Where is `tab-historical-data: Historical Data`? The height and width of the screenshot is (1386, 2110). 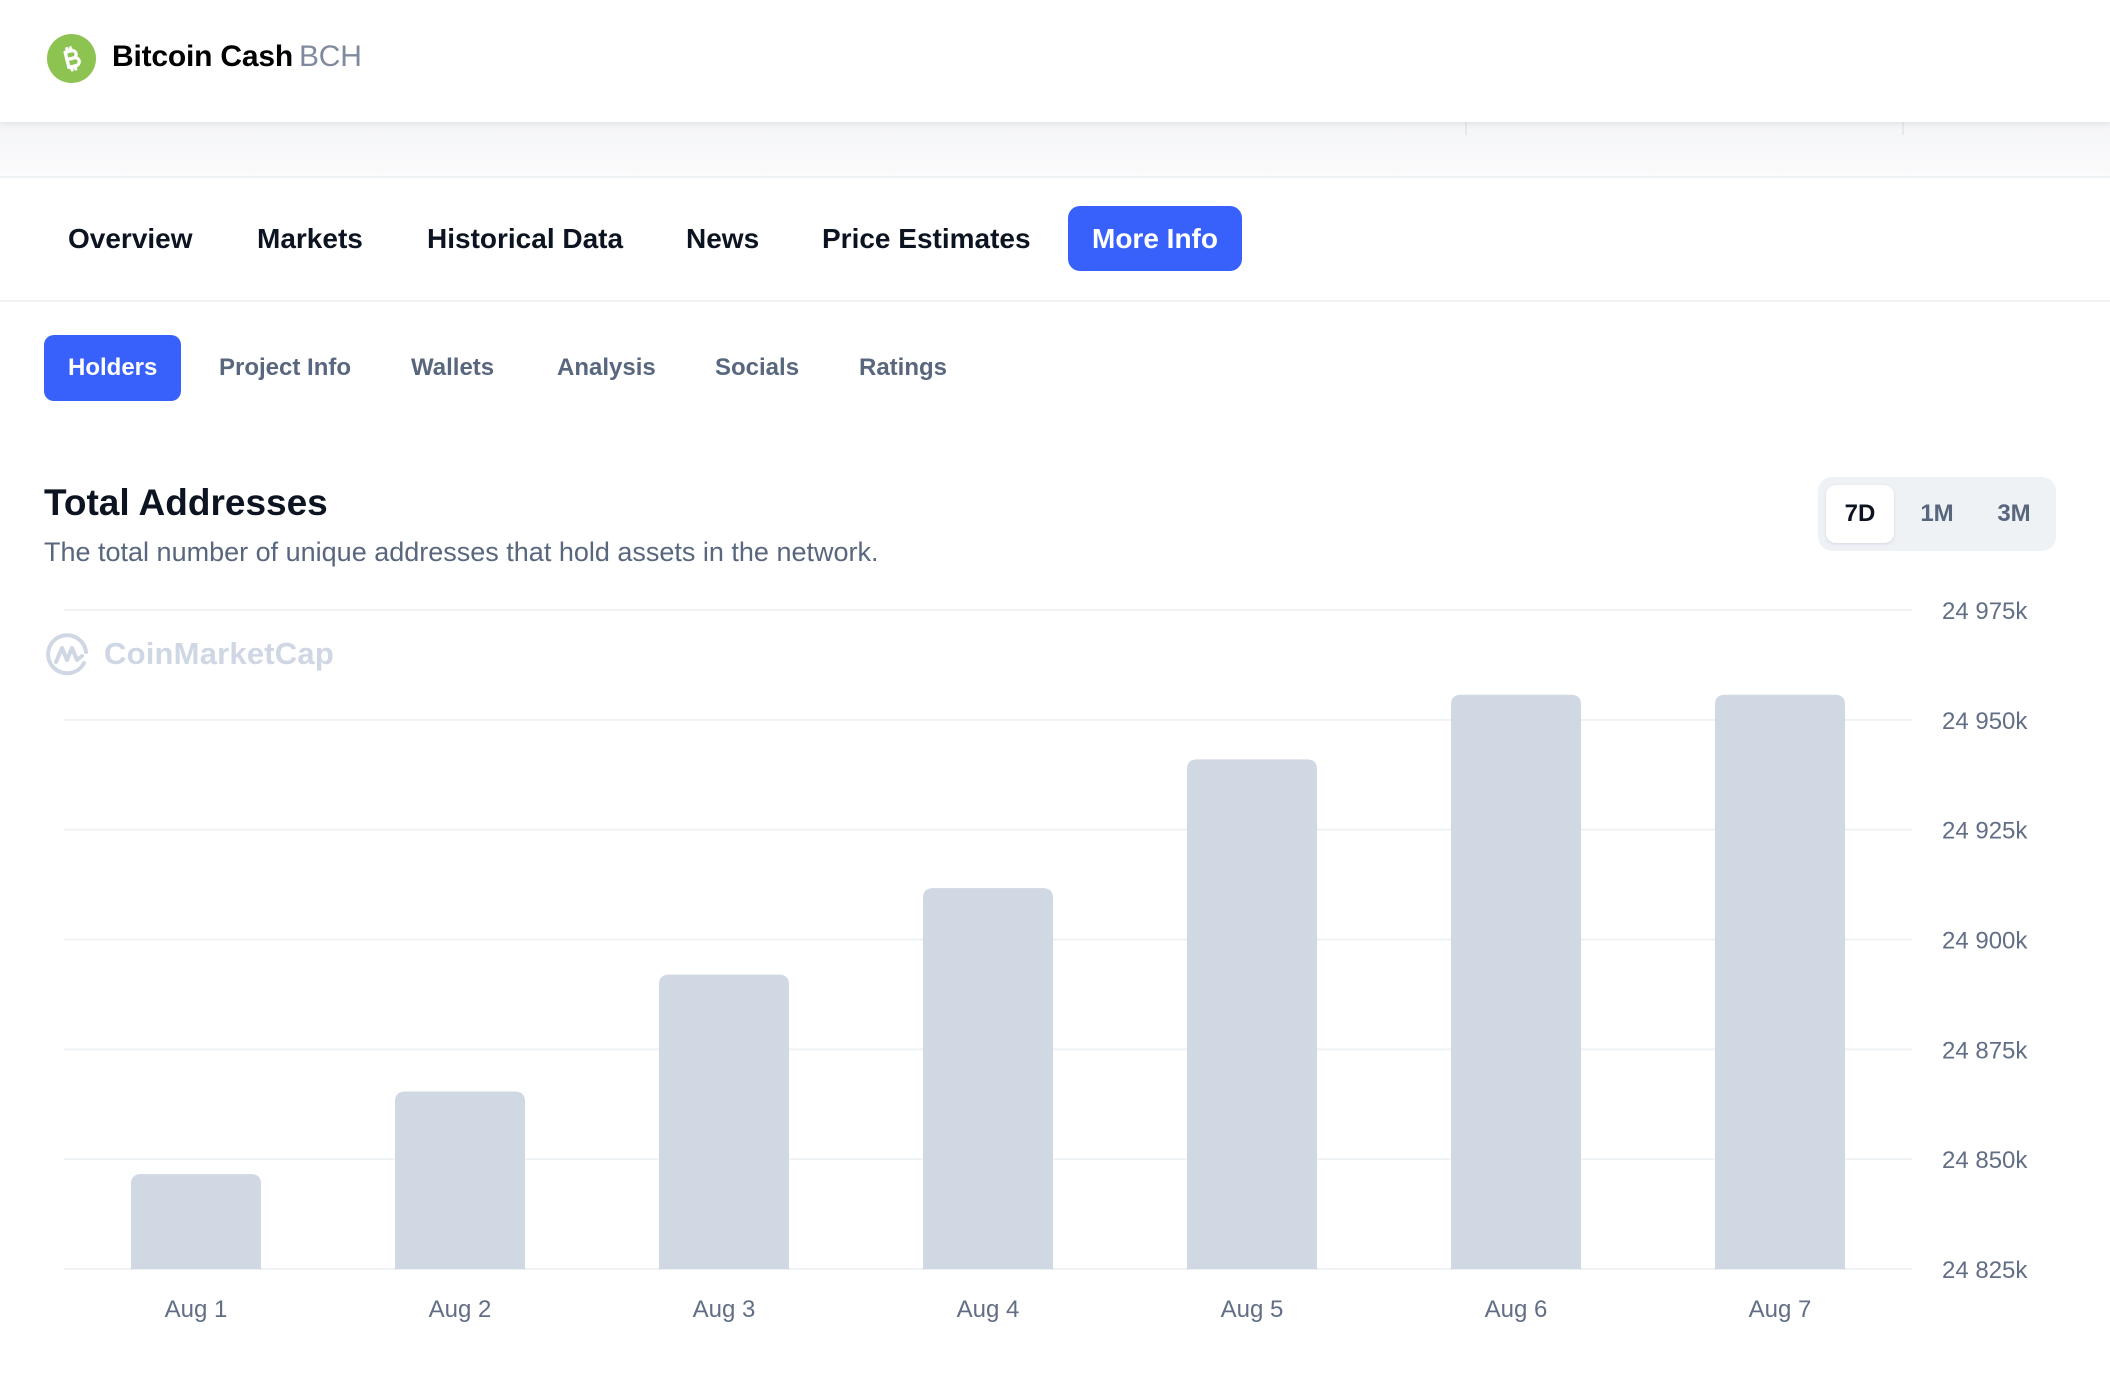 tab-historical-data: Historical Data is located at coordinates (525, 238).